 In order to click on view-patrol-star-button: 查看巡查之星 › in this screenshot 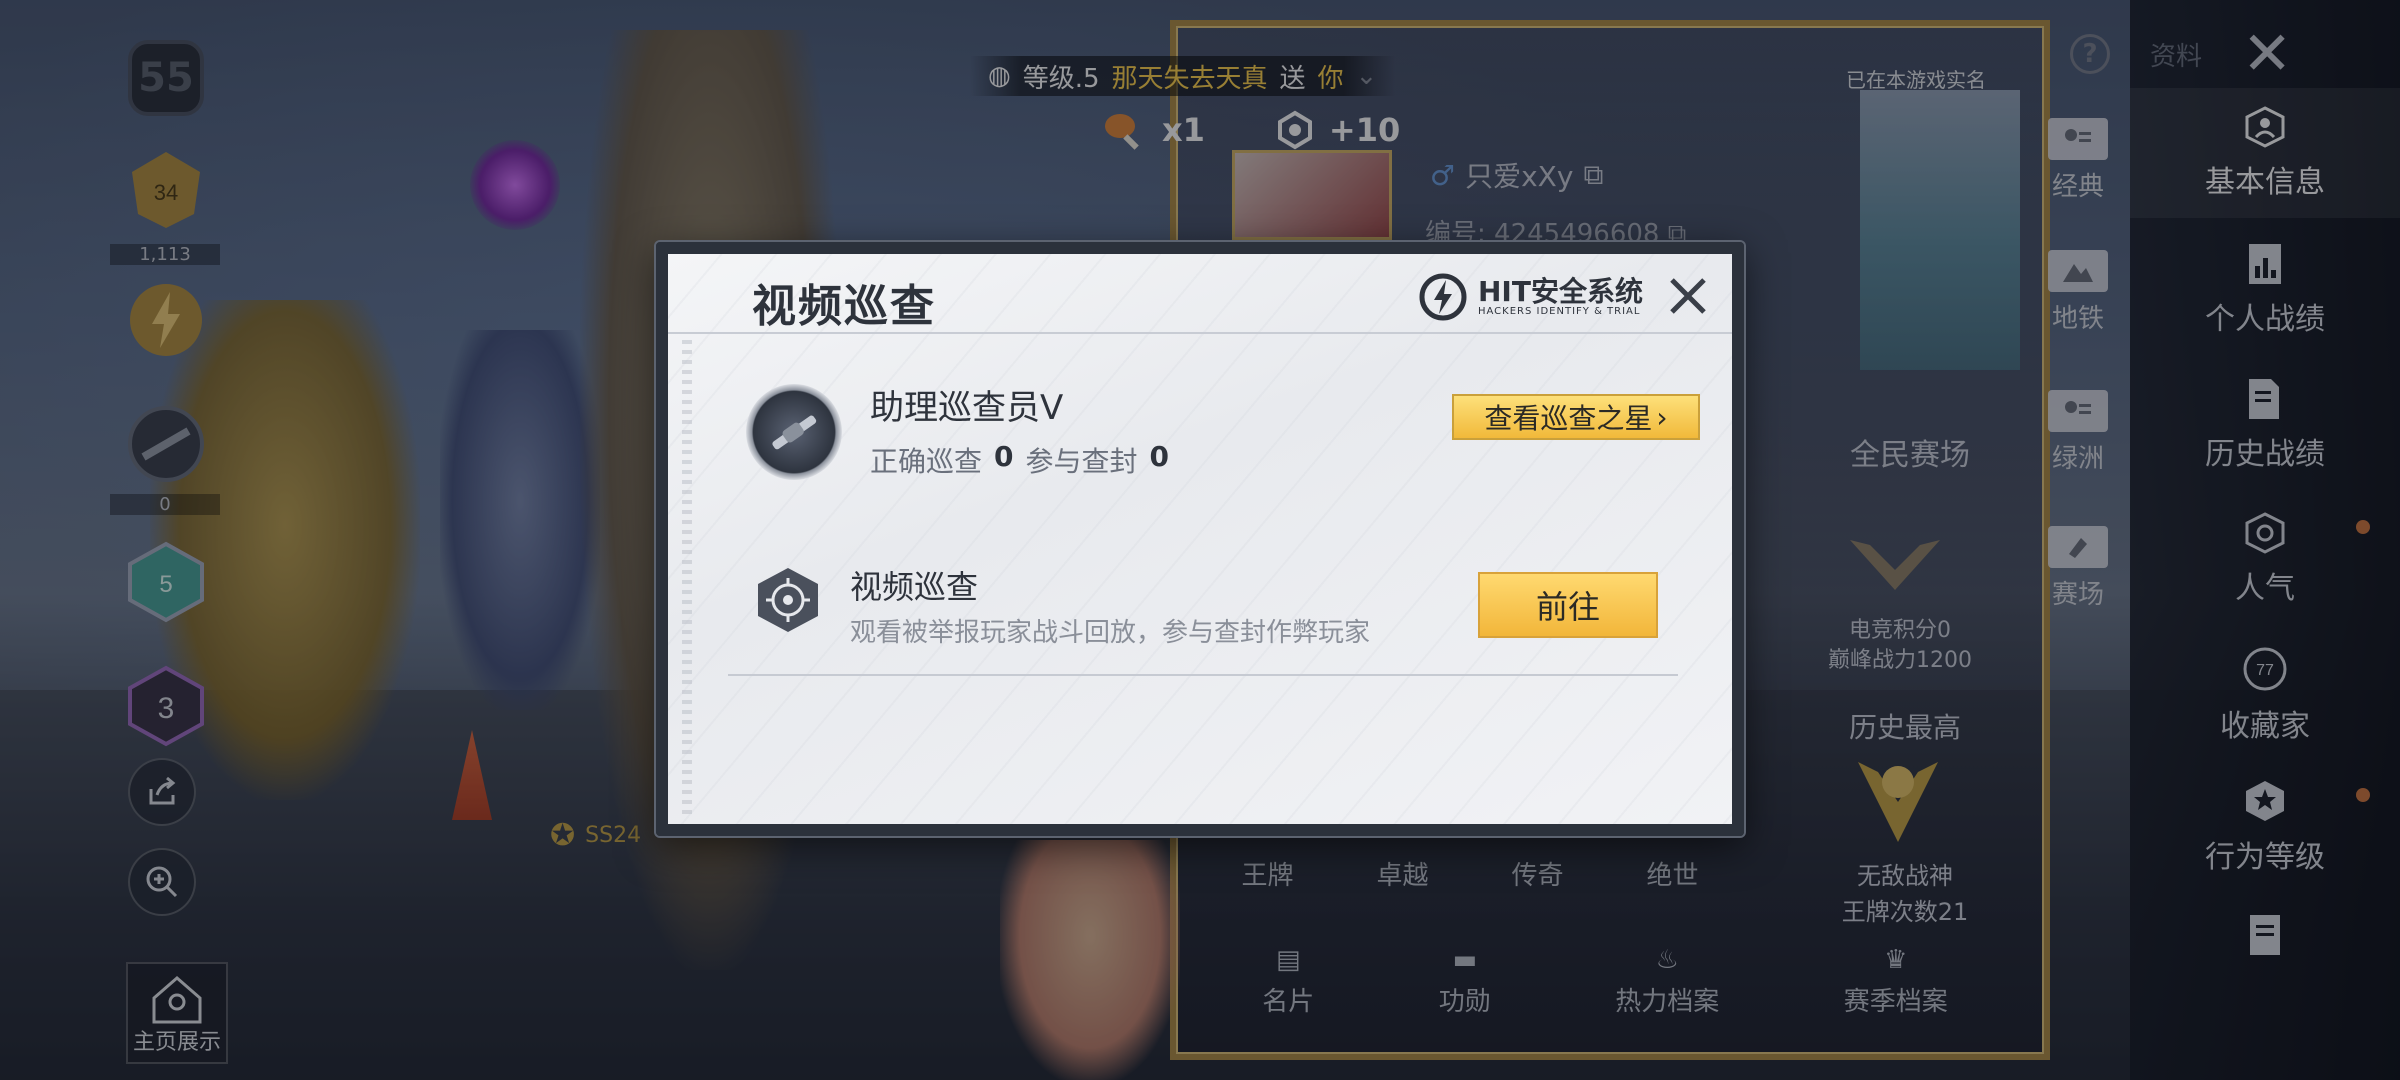, I will do `click(1576, 417)`.